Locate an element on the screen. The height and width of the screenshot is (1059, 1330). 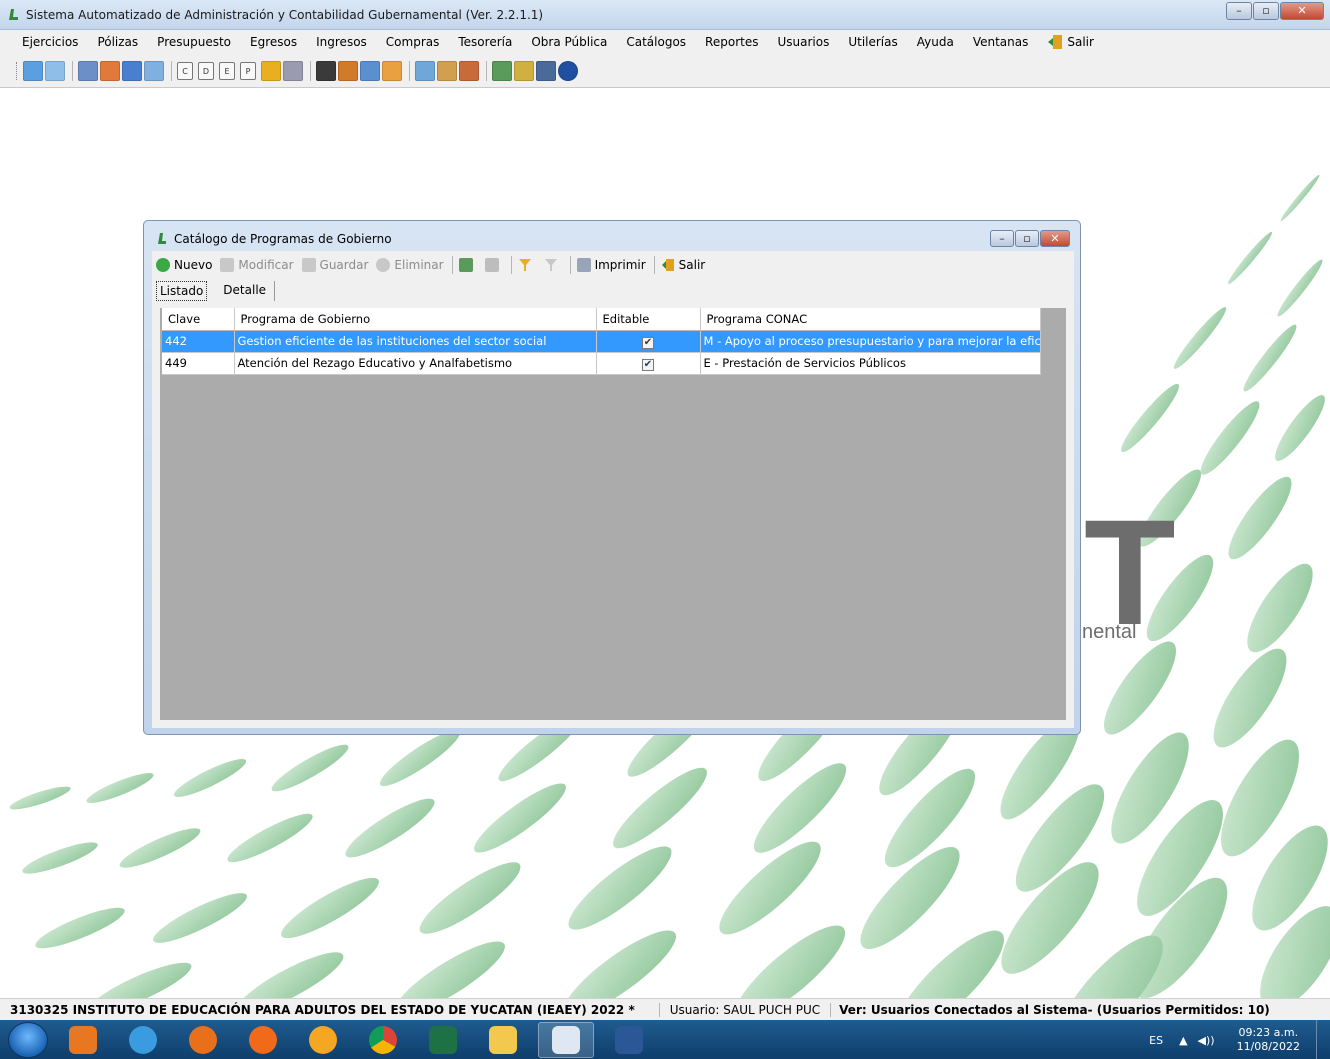
guardar-button: Guardar is located at coordinates (334, 265).